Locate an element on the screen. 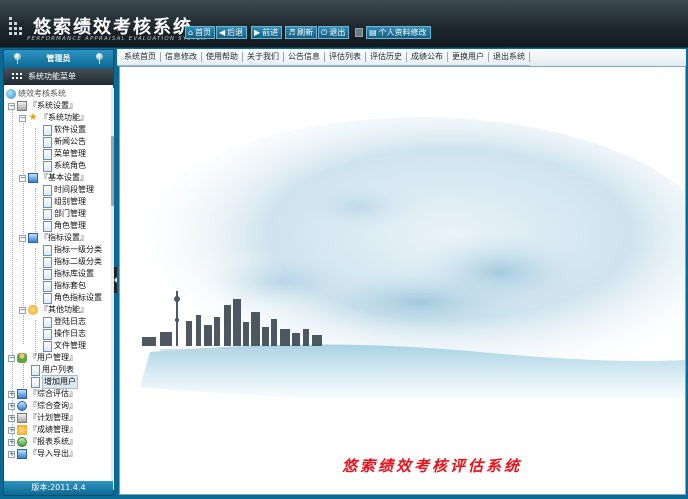 The width and height of the screenshot is (688, 499). profile-edit-button: ▤ 个人资料修改 is located at coordinates (398, 32).